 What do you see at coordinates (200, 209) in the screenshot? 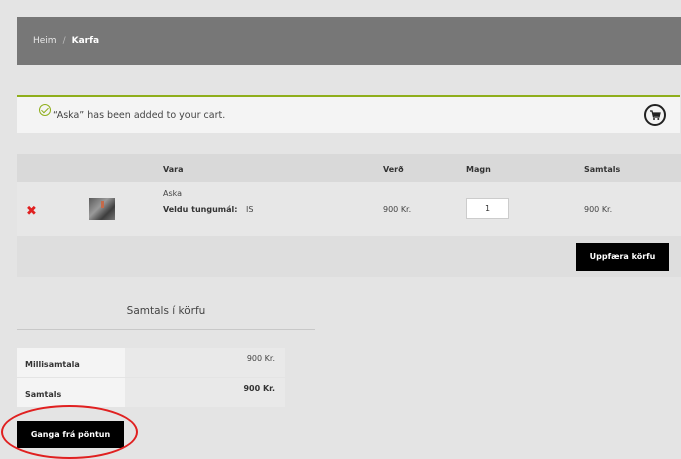
I see `variation-label: Veldu tungumál:` at bounding box center [200, 209].